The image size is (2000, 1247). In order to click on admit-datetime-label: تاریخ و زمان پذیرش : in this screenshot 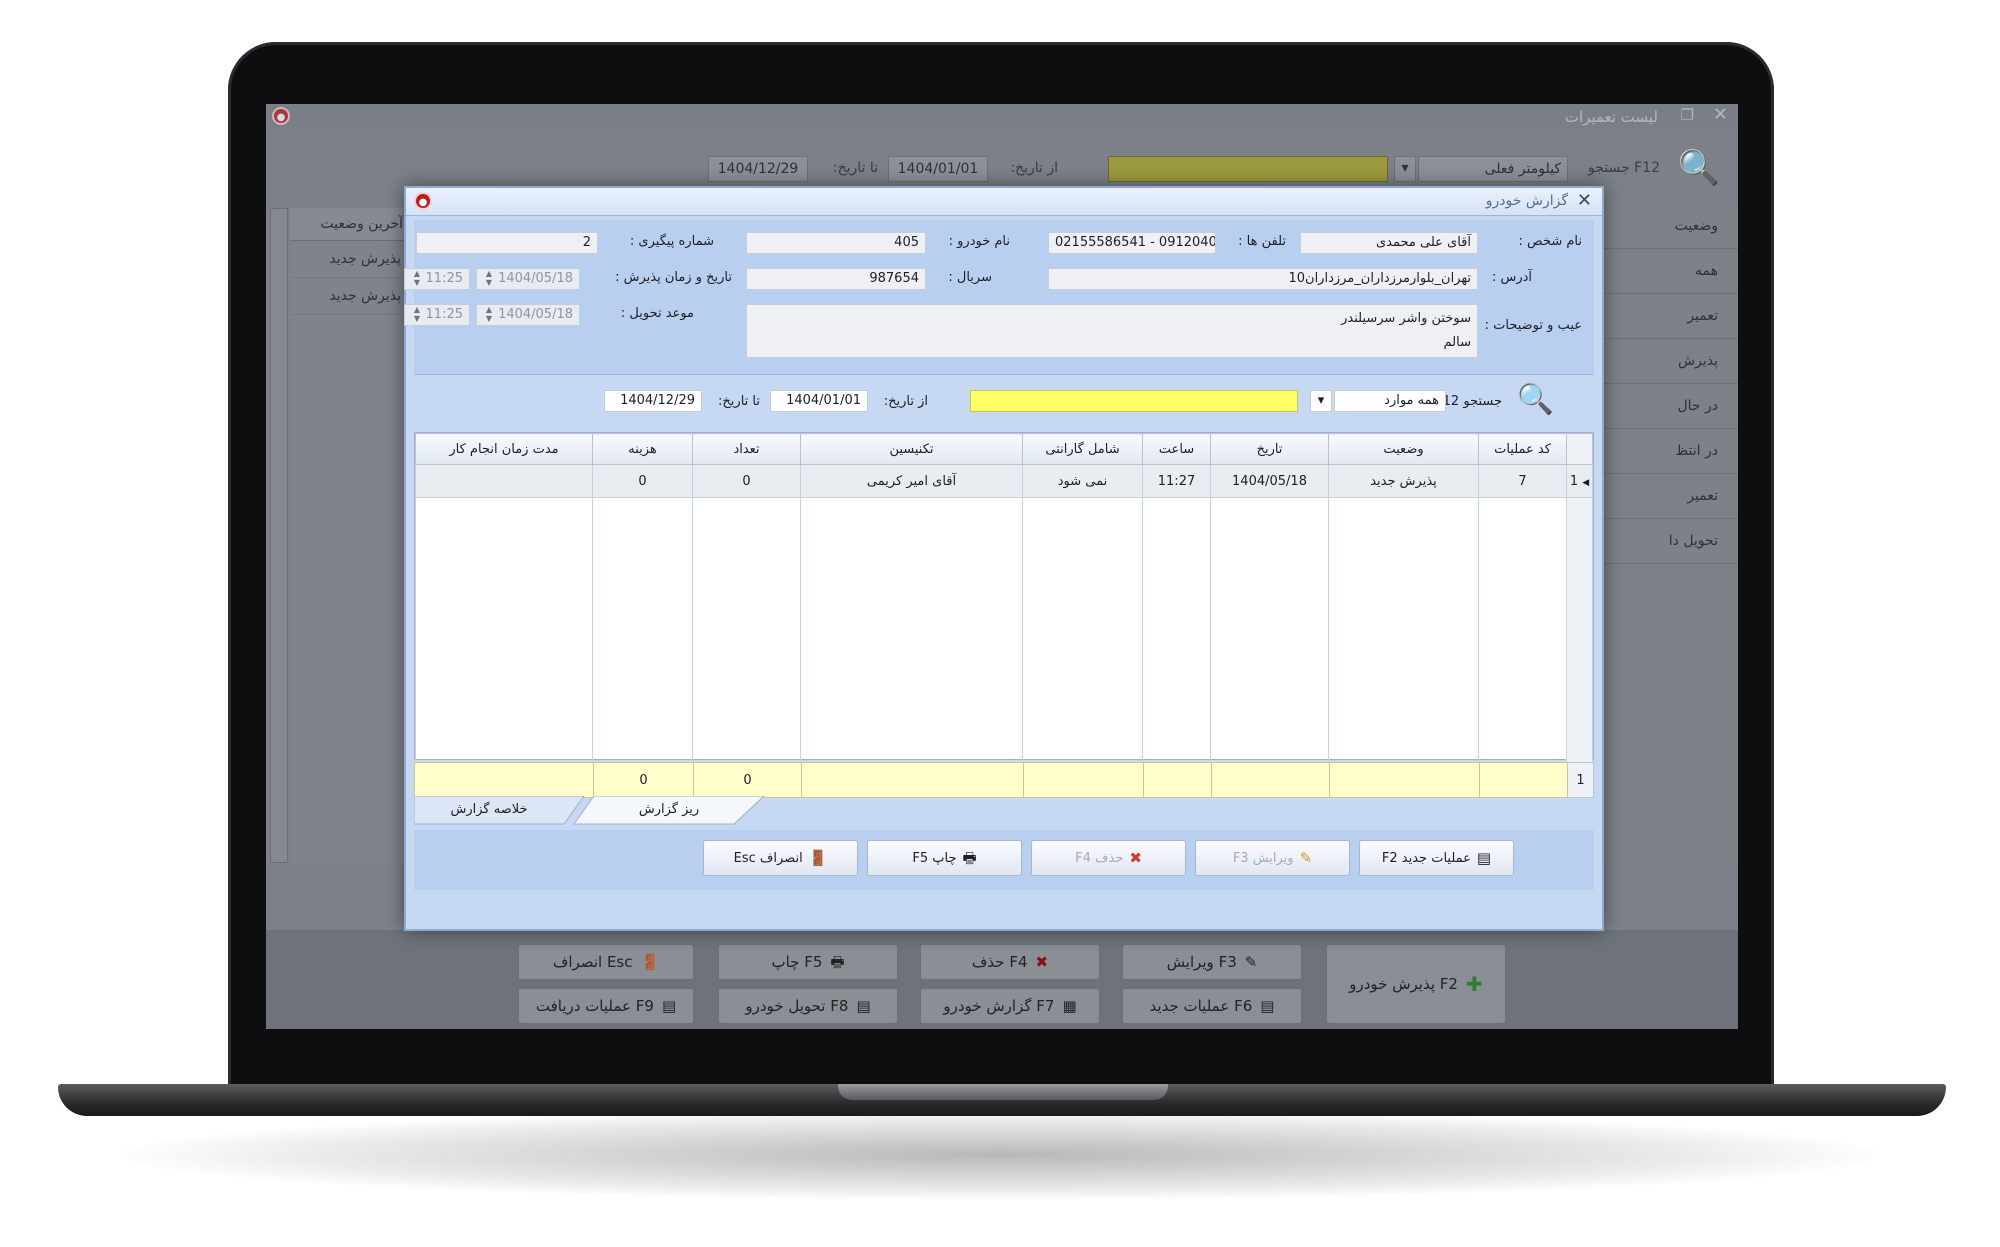, I will do `click(673, 277)`.